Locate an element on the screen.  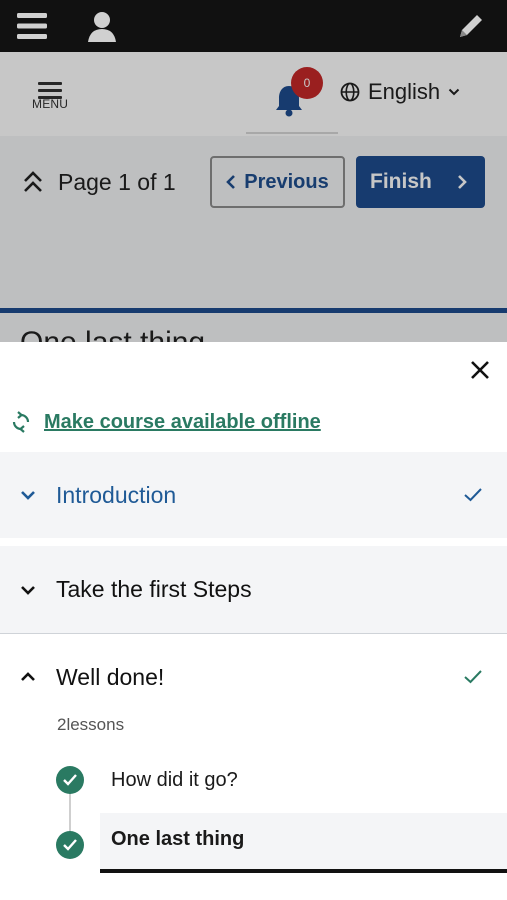
section-take-the-first-steps: Take the first Steps is located at coordinates (253, 590).